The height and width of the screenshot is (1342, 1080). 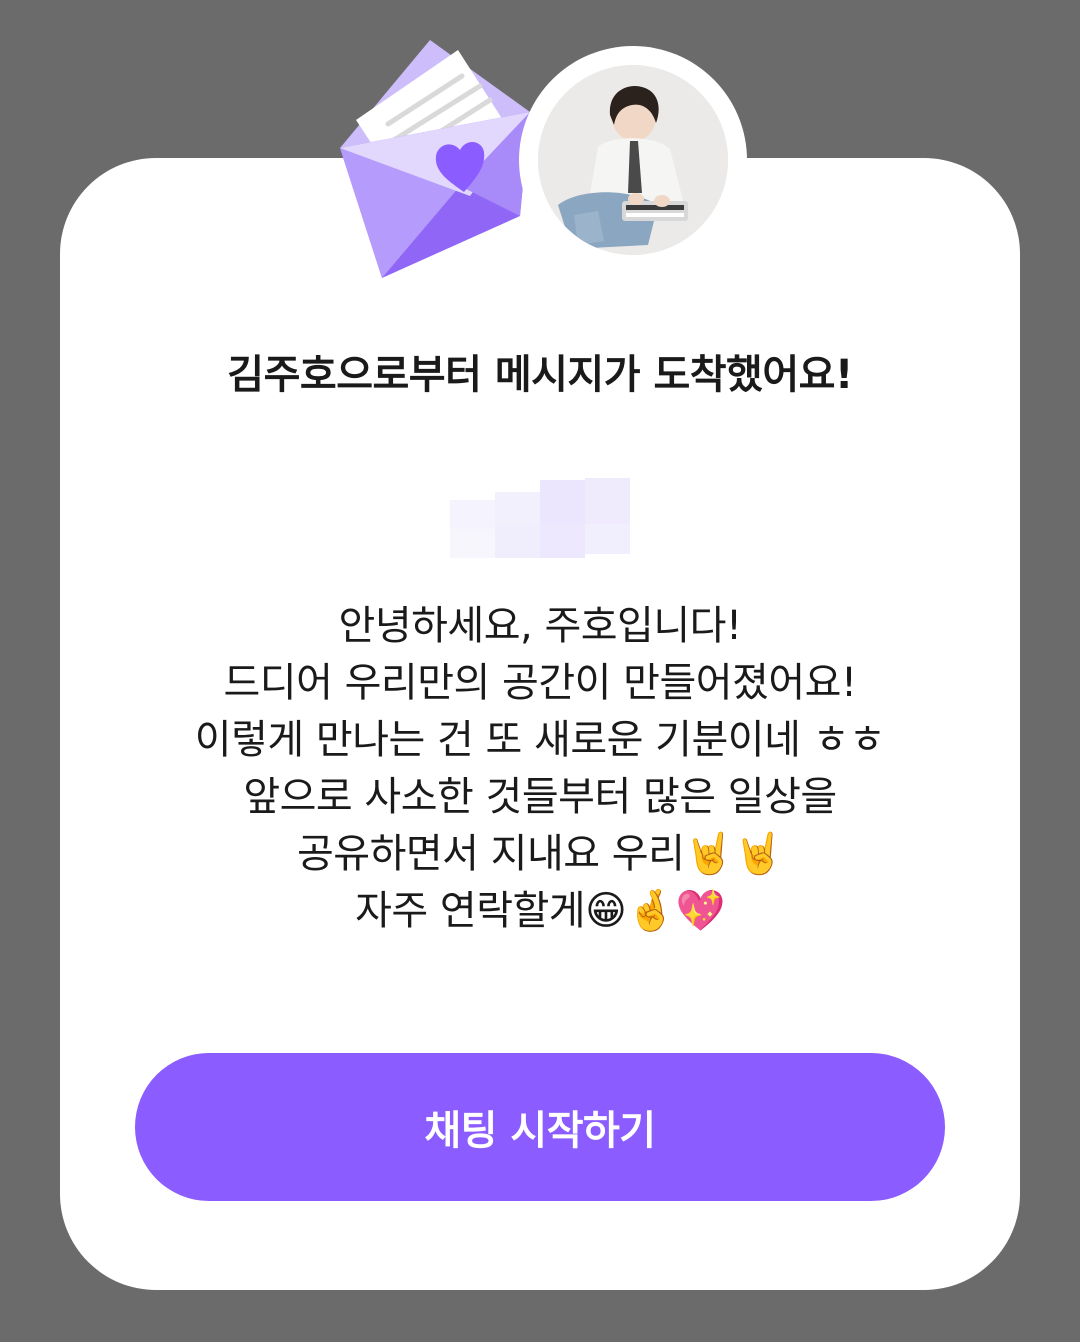 What do you see at coordinates (540, 797) in the screenshot?
I see `message-line: 앞으로 사소한 것들부터 많은 일상을` at bounding box center [540, 797].